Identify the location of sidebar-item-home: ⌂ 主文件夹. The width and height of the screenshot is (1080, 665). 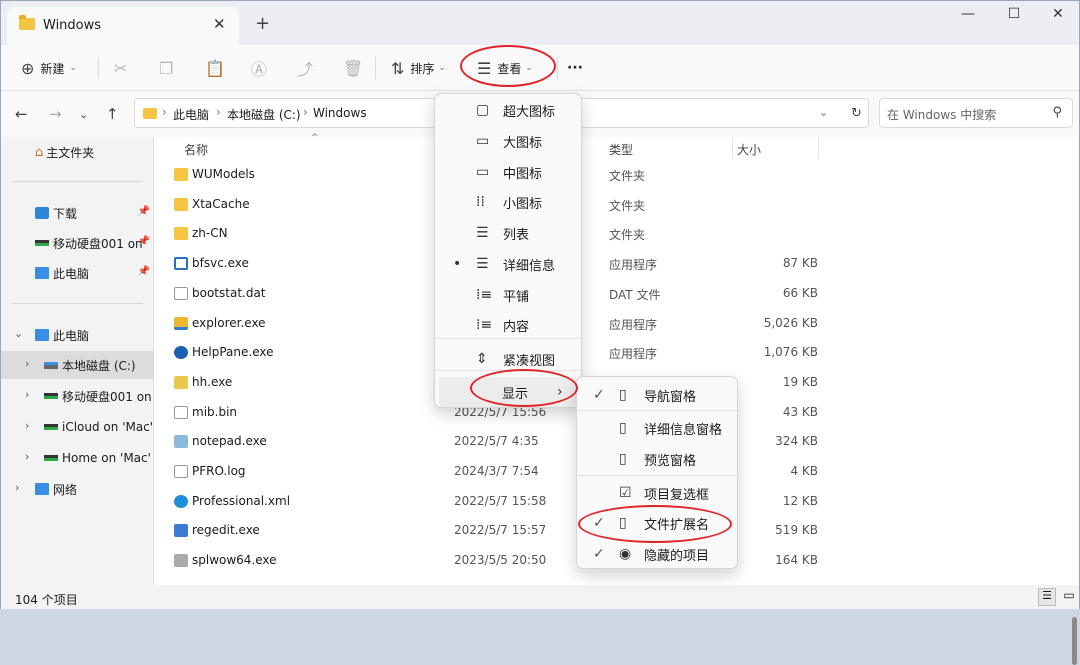
(77, 152).